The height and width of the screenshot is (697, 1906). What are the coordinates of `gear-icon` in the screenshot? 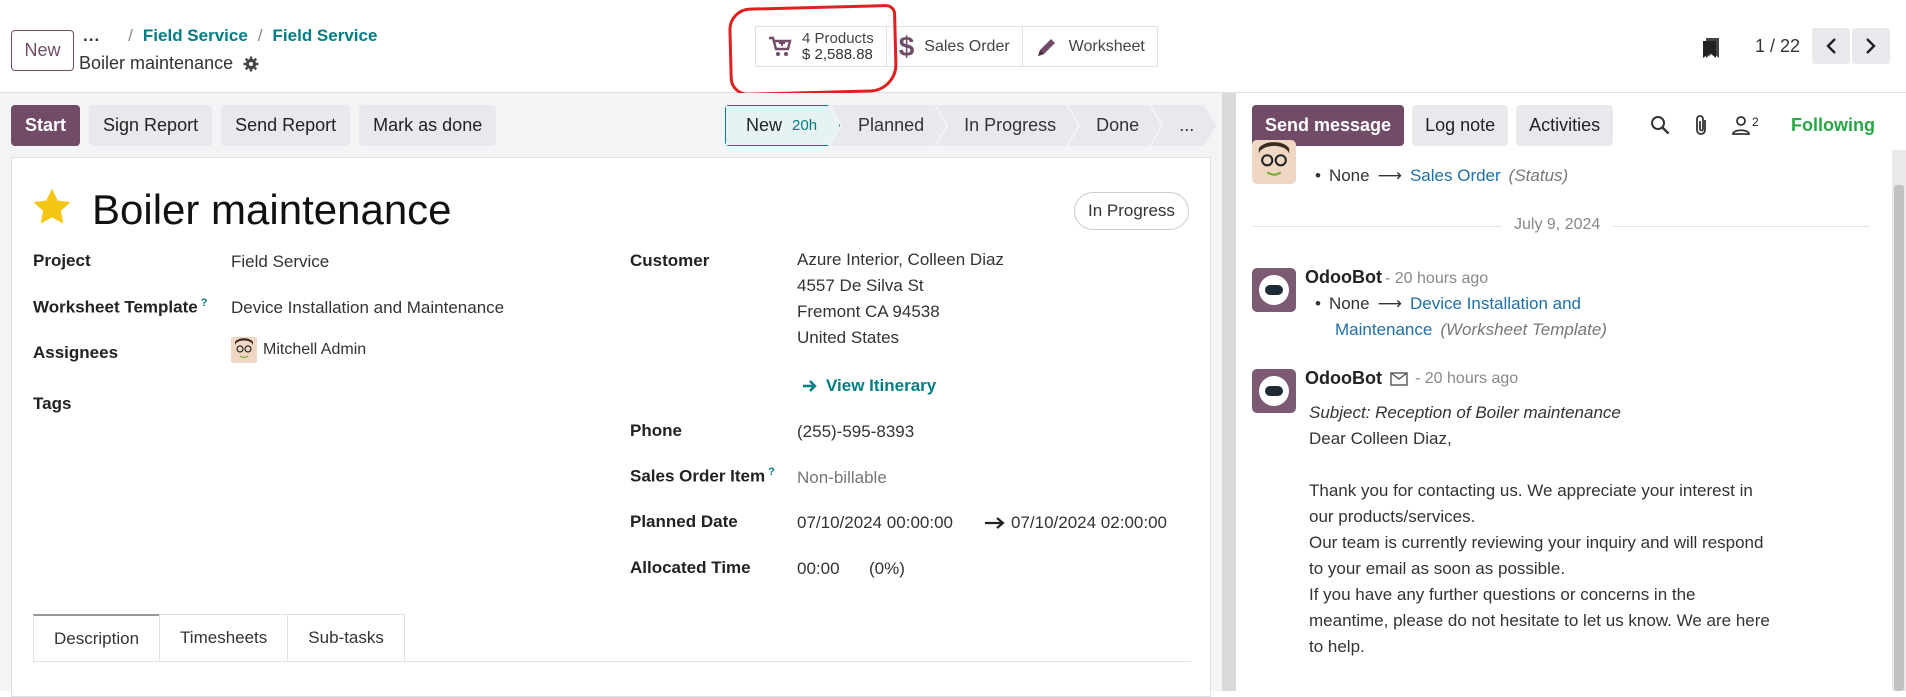 It's located at (251, 64).